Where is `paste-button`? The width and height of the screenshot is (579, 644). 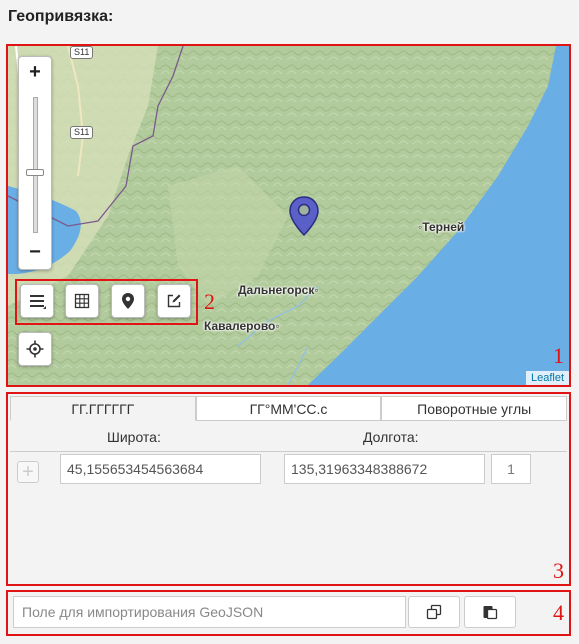
paste-button is located at coordinates (490, 612).